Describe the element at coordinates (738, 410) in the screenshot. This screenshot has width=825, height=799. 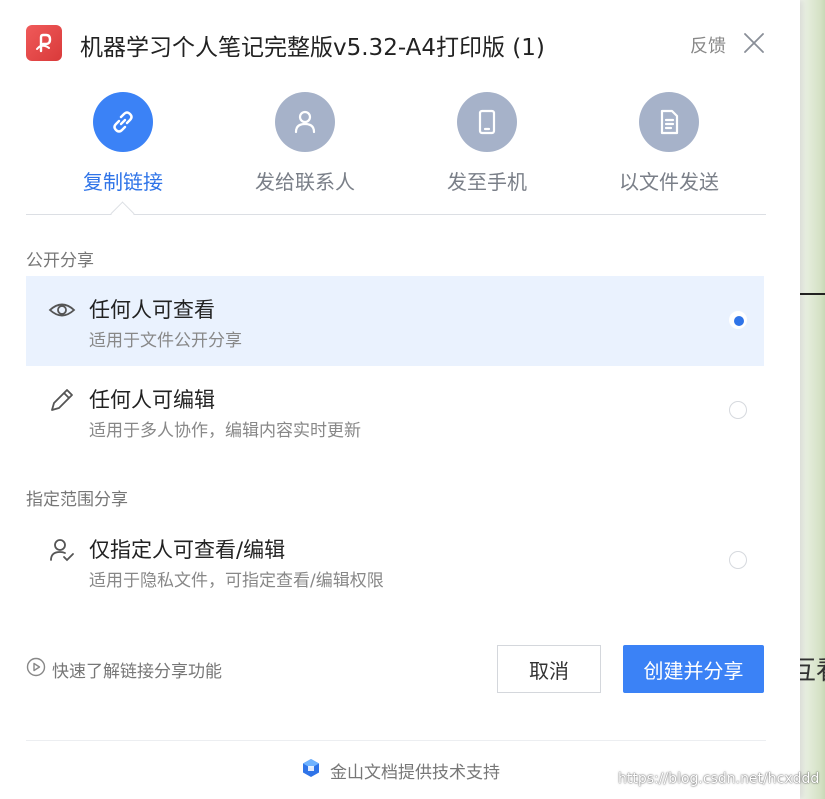
I see `radio-anyone-can-edit` at that location.